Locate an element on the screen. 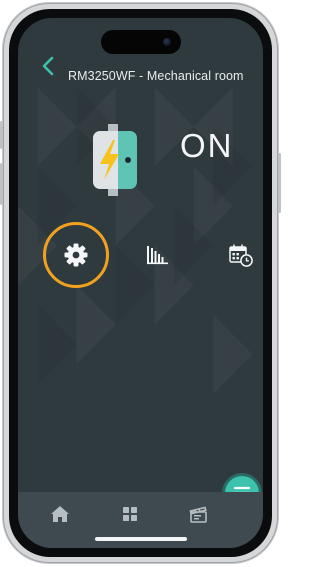  grid-icon is located at coordinates (130, 514).